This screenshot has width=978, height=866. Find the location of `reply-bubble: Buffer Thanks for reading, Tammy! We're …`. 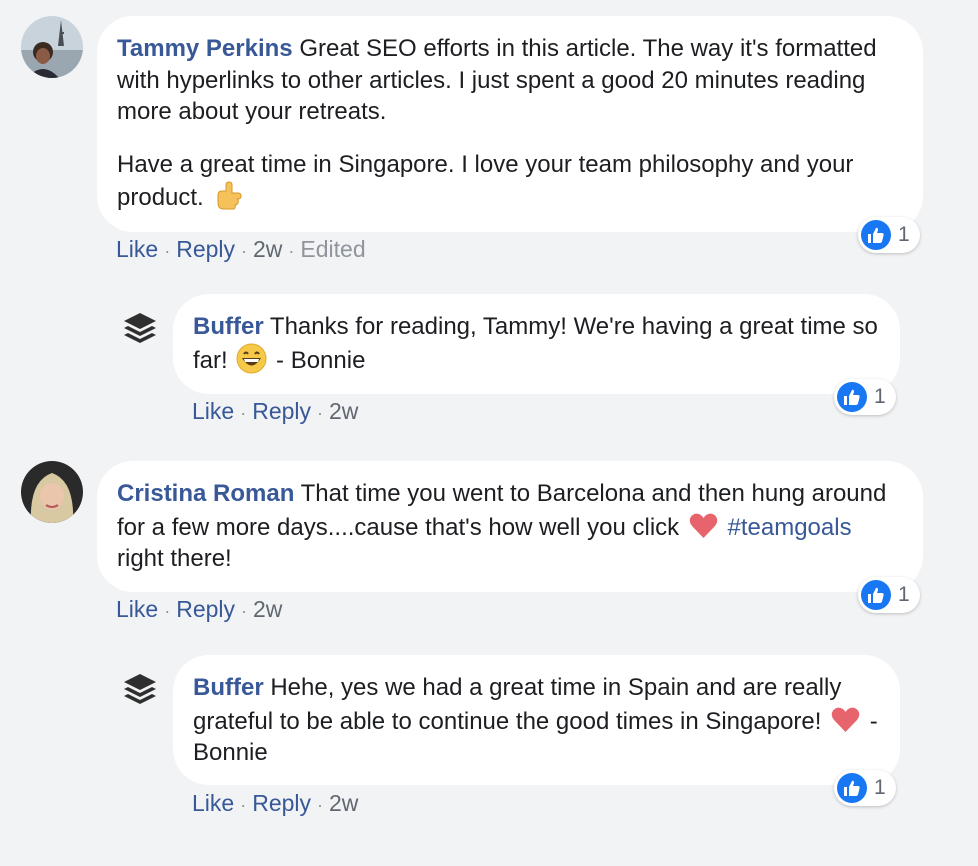

reply-bubble: Buffer Thanks for reading, Tammy! We're … is located at coordinates (536, 344).